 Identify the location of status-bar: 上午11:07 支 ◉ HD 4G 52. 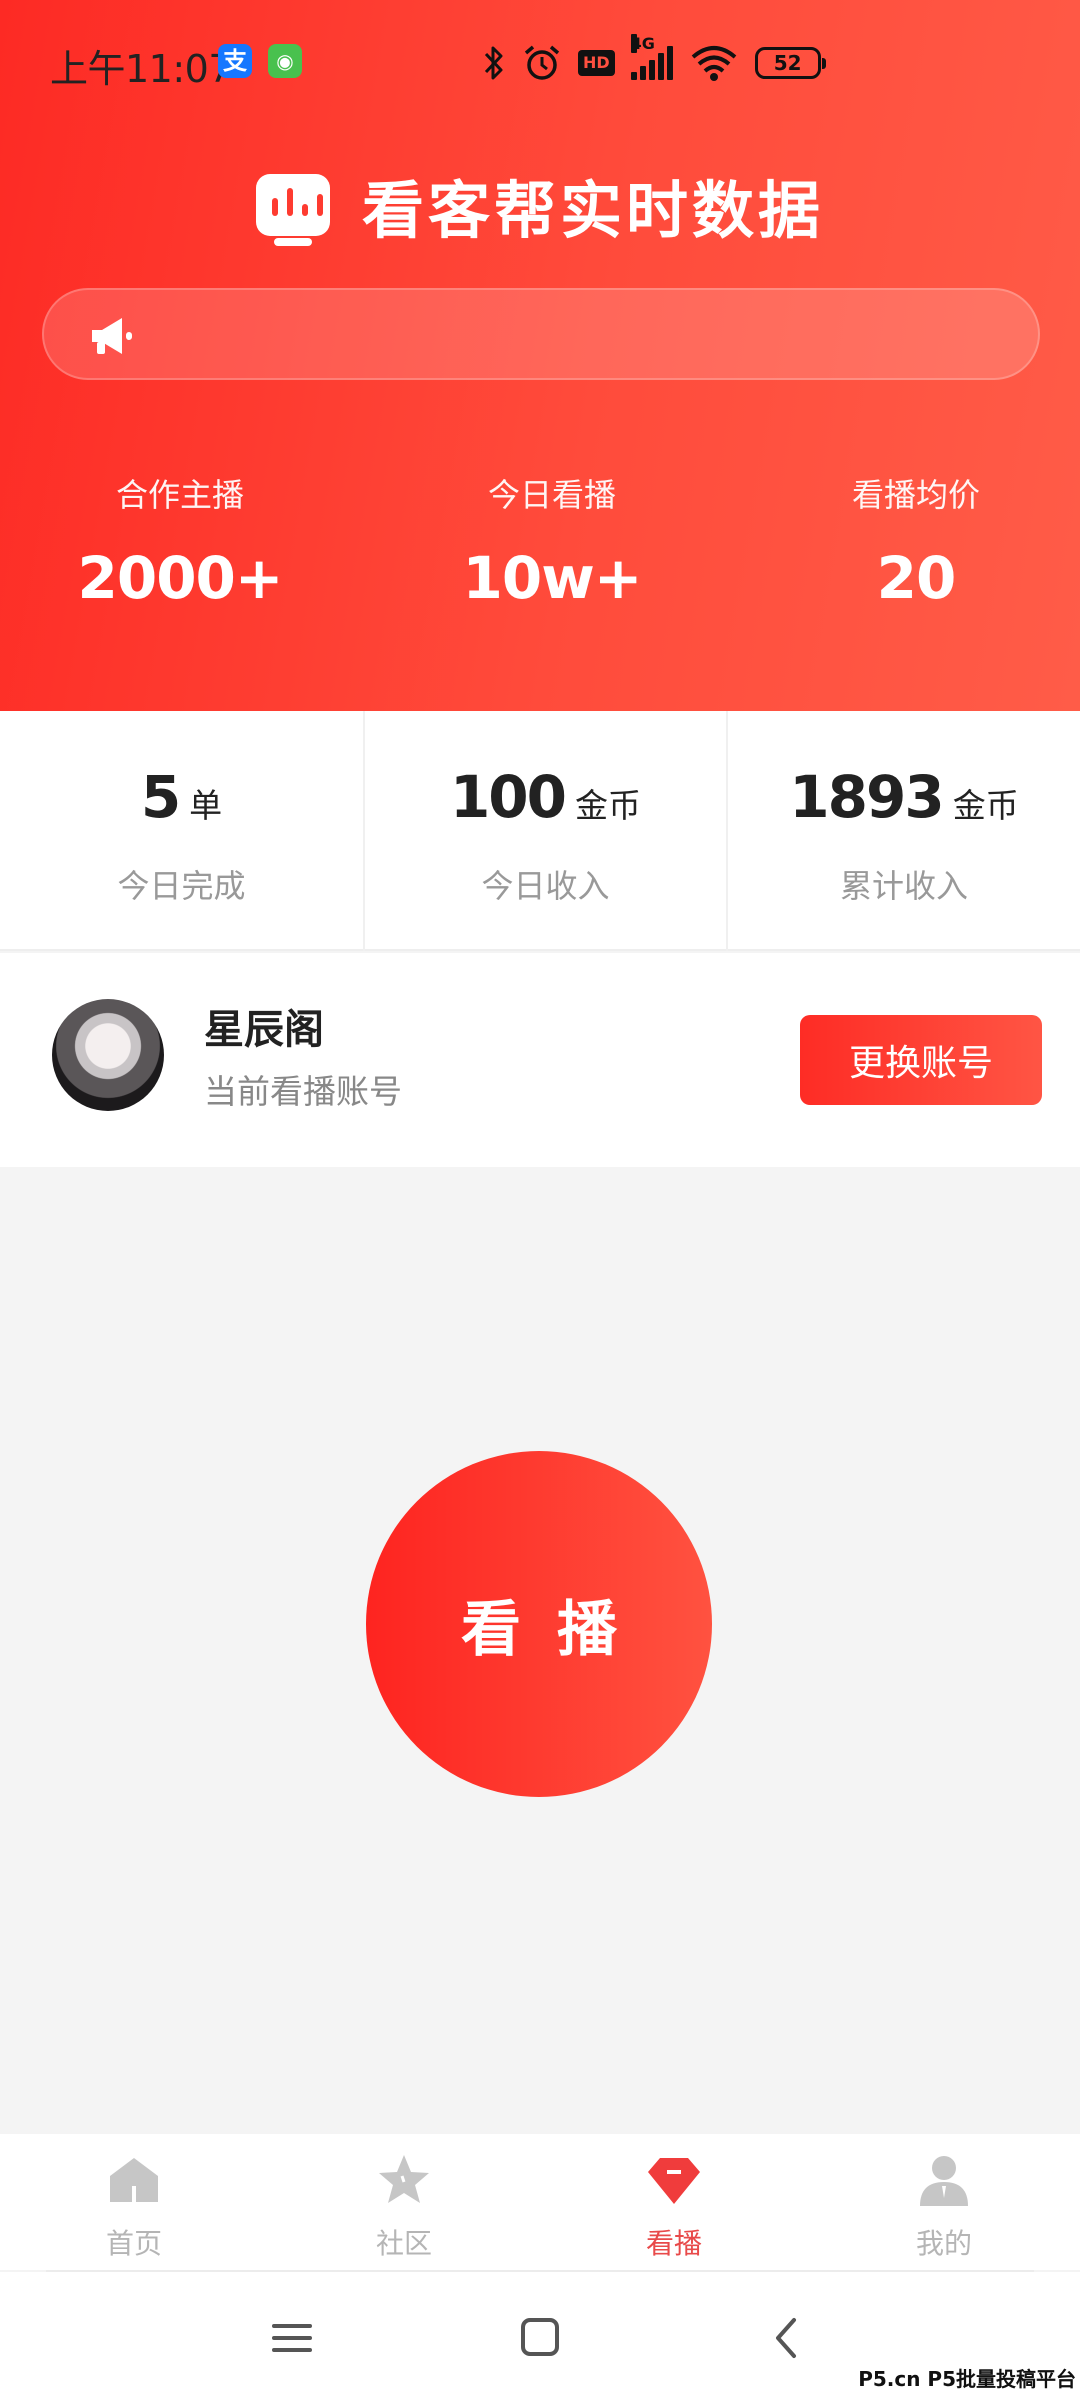
(540, 64).